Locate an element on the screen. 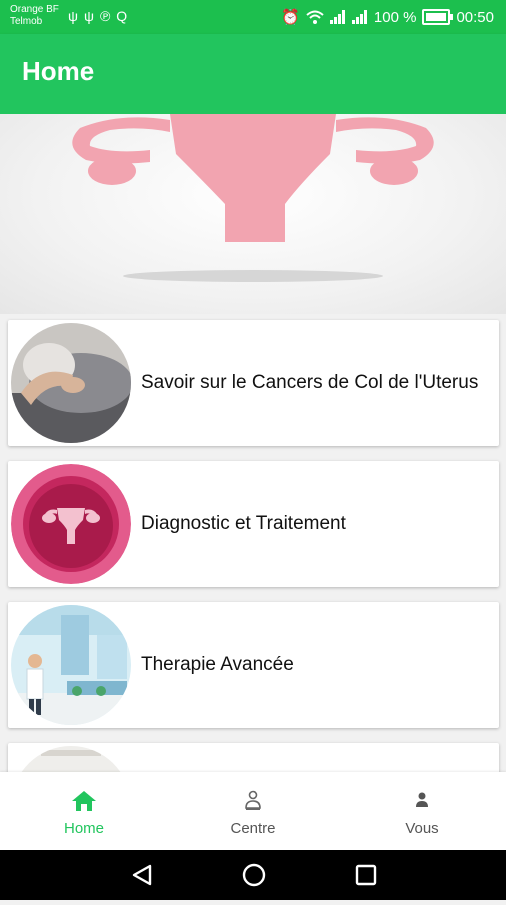 This screenshot has width=506, height=905. system-navigation-bar is located at coordinates (253, 875).